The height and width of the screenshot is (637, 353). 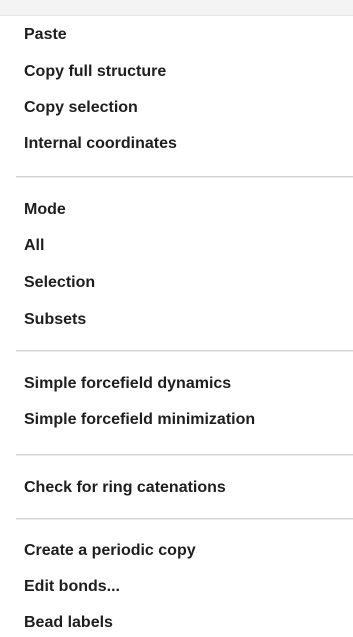 What do you see at coordinates (188, 320) in the screenshot?
I see `menu-item-subsets: Subsets /` at bounding box center [188, 320].